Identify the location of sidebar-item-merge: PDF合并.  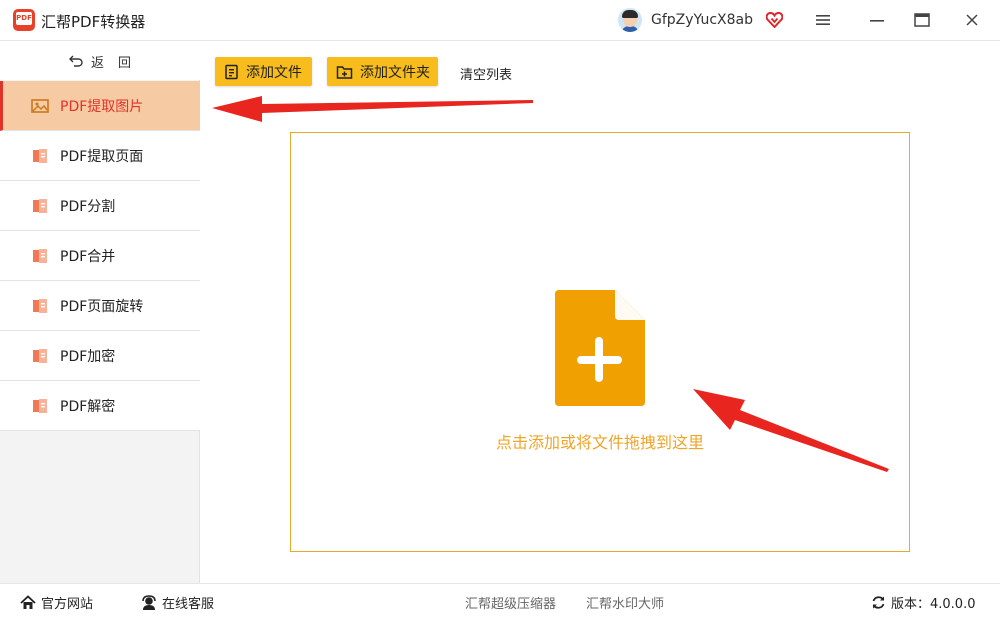
(100, 256).